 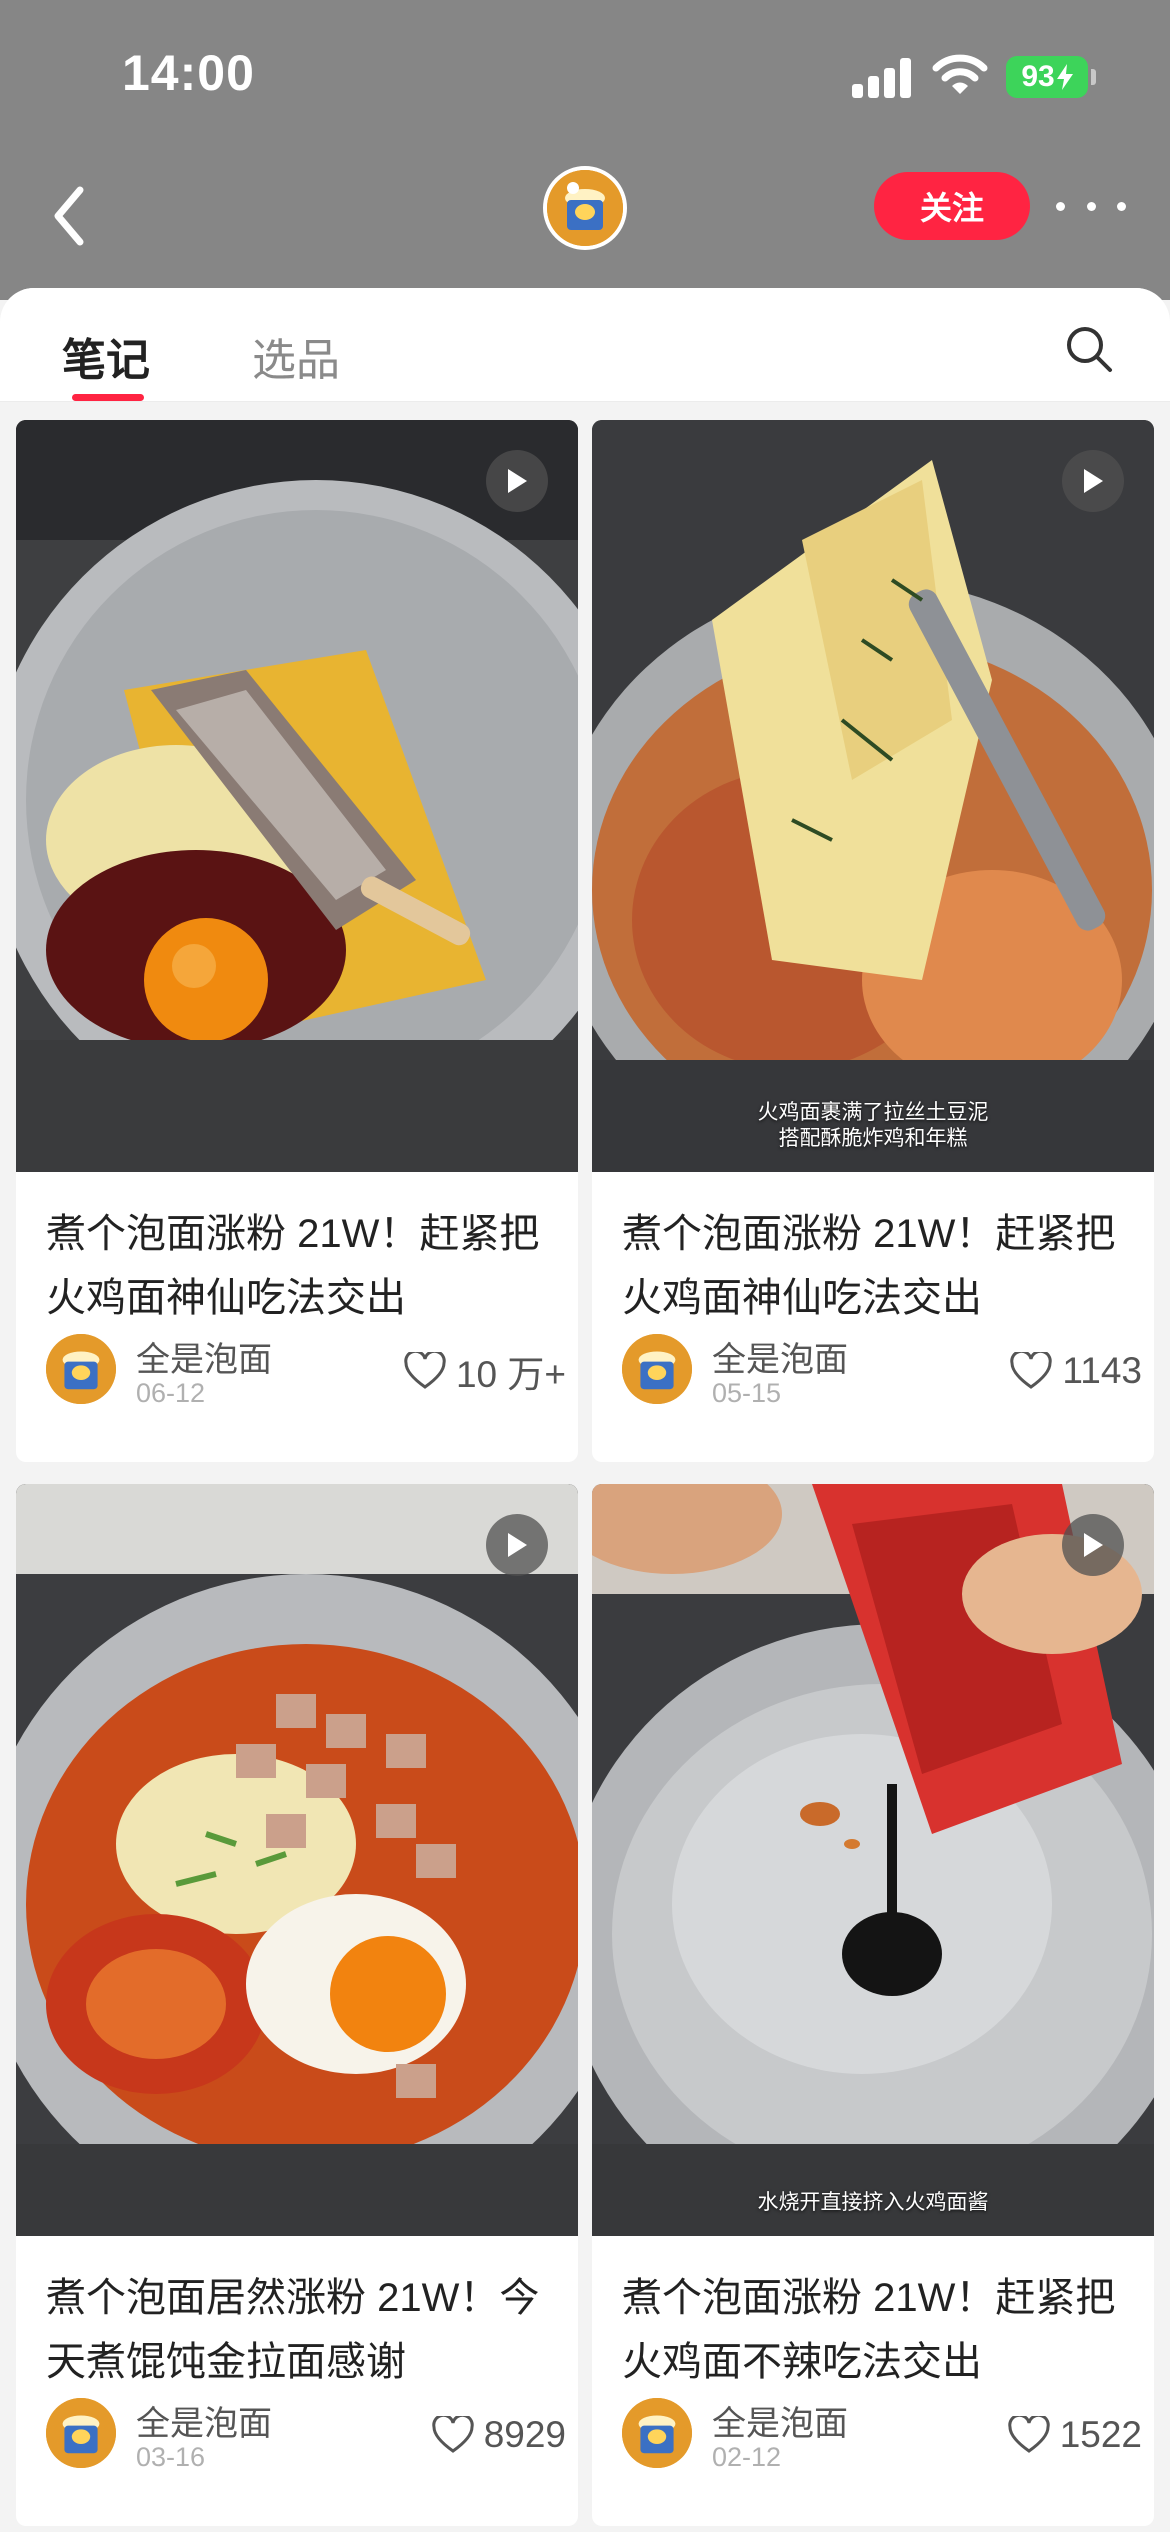 I want to click on profile-avatar, so click(x=585, y=208).